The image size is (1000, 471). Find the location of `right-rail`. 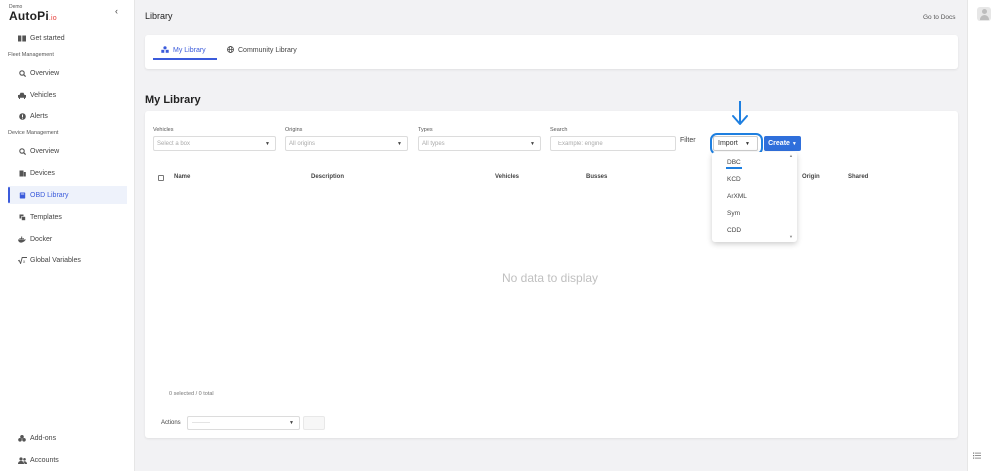

right-rail is located at coordinates (983, 235).